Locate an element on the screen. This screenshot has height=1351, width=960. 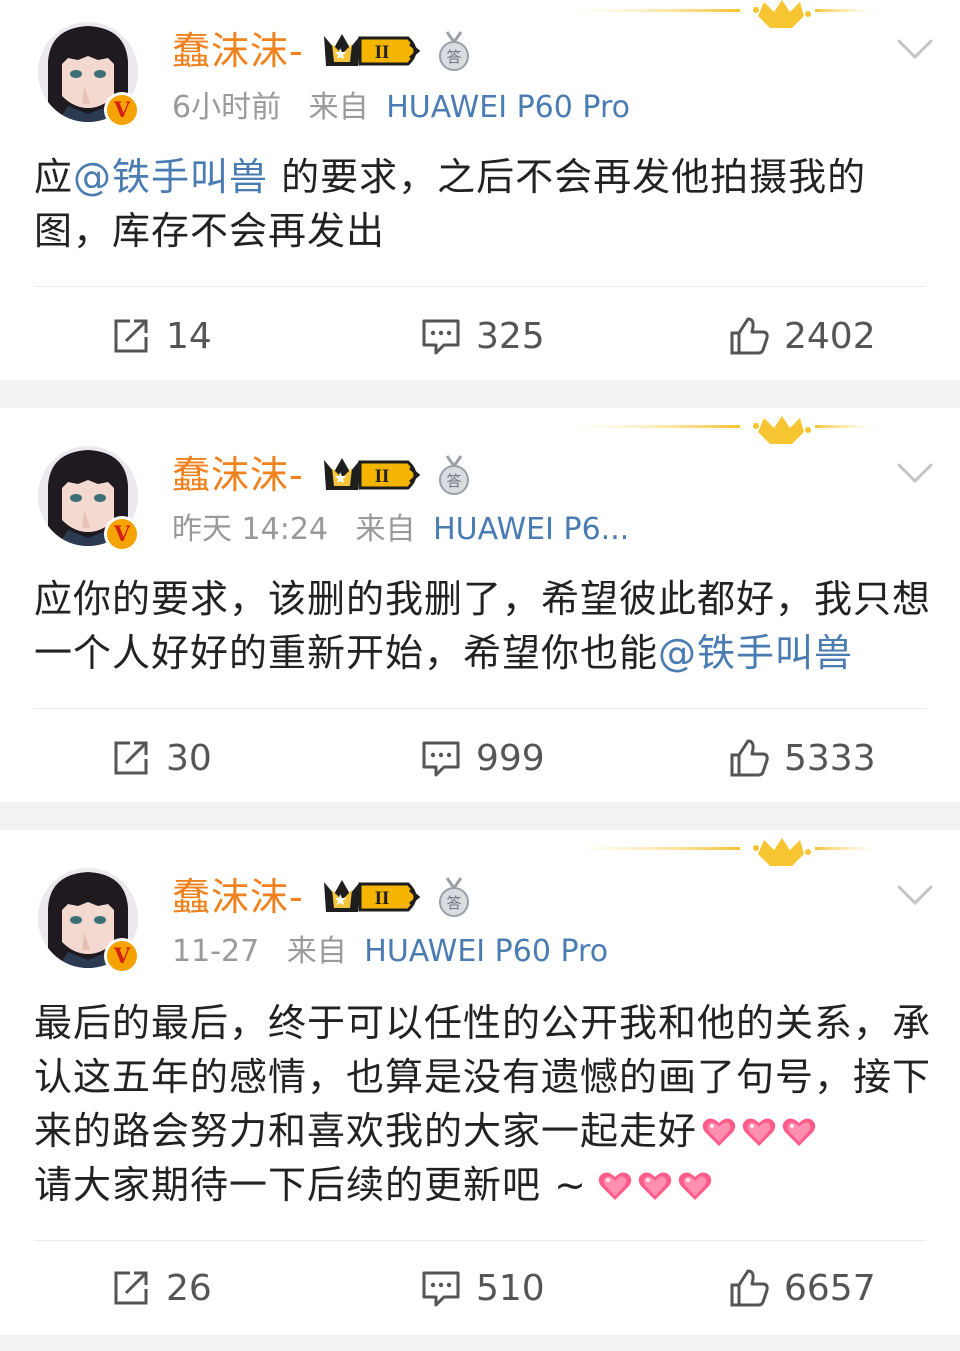
action-bar: 26 510 6657 is located at coordinates (480, 1288).